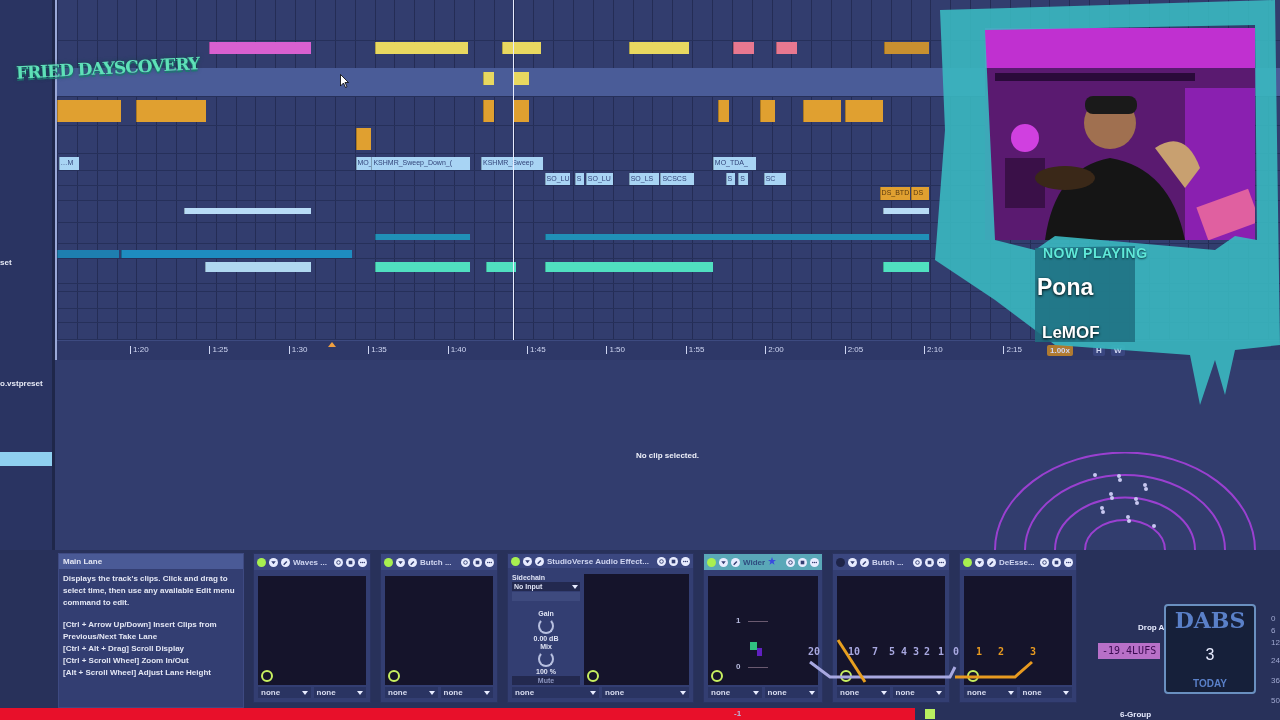 This screenshot has width=1280, height=720. Describe the element at coordinates (124, 649) in the screenshot. I see `shortcut-text: [Ctrl + Alt + Drag] Scroll Display` at that location.